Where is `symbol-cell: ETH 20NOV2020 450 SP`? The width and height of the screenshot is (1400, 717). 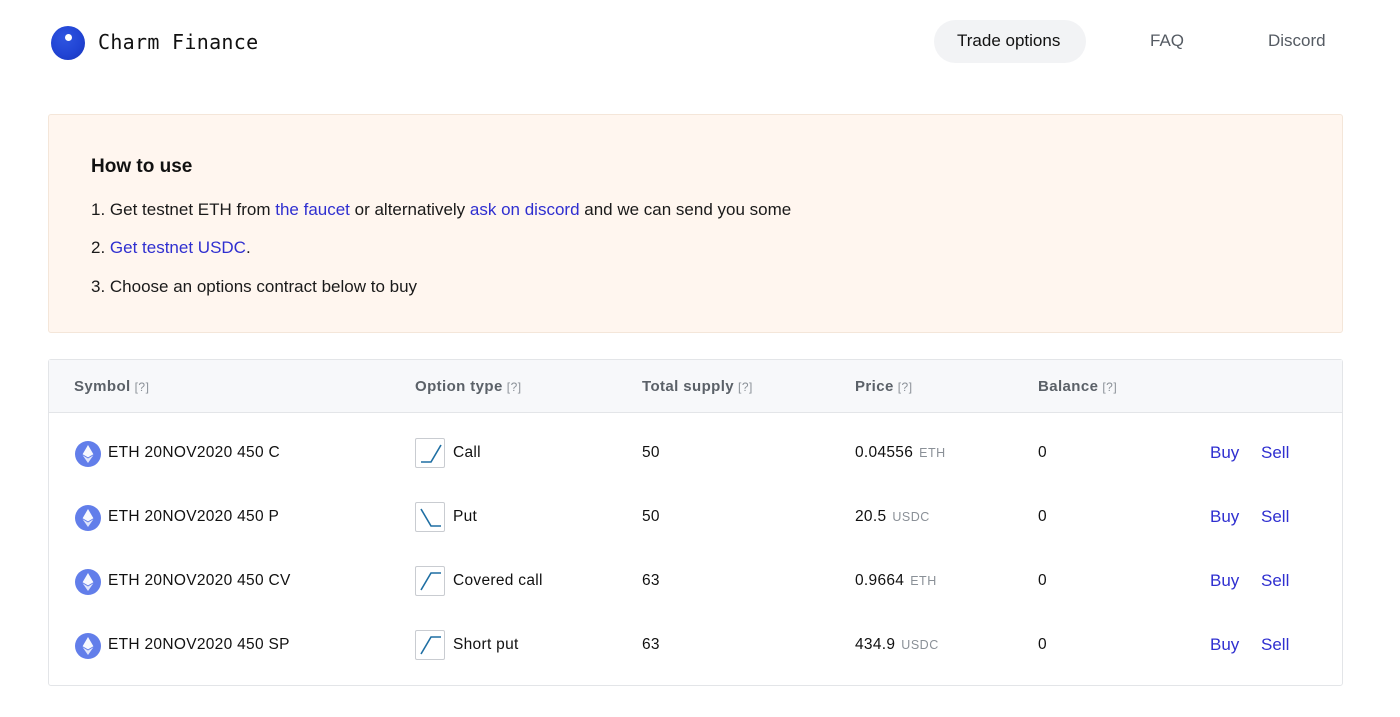 symbol-cell: ETH 20NOV2020 450 SP is located at coordinates (199, 644).